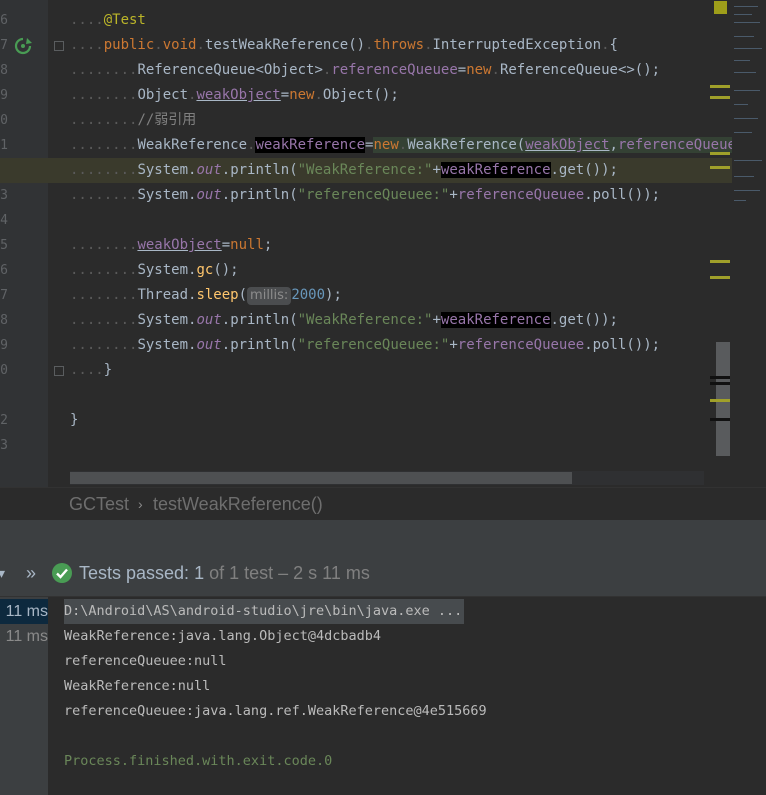  What do you see at coordinates (4, 420) in the screenshot?
I see `line-number: 2` at bounding box center [4, 420].